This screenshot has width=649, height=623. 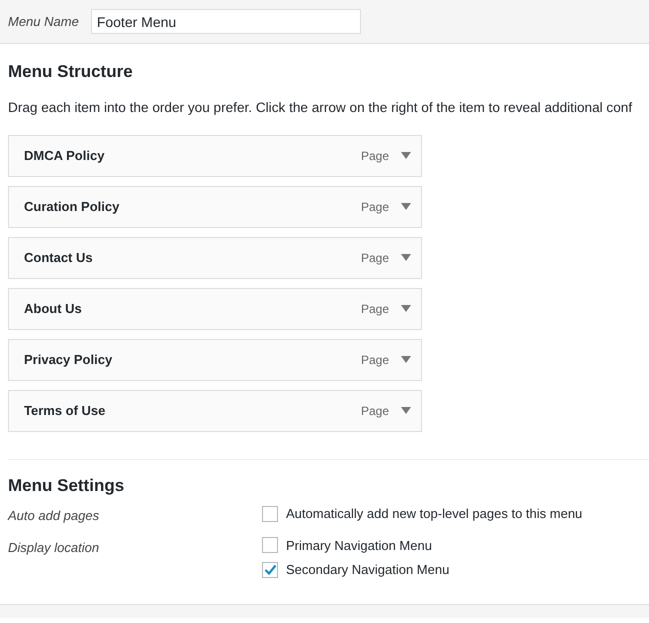 What do you see at coordinates (67, 486) in the screenshot?
I see `section-heading: Menu Settings` at bounding box center [67, 486].